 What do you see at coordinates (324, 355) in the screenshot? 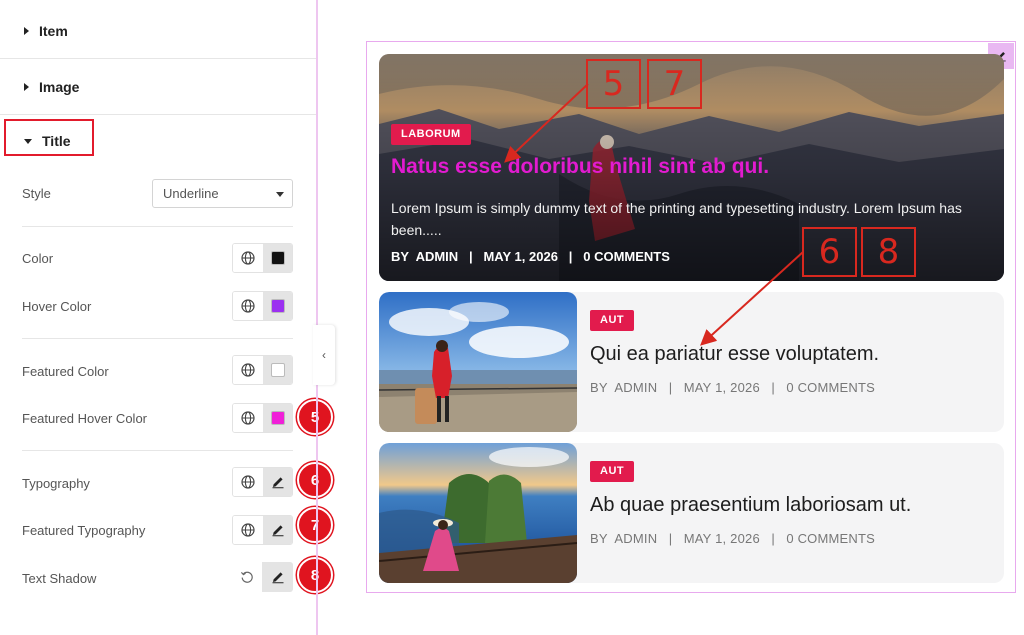
I see `chevron-left-icon: ‹` at bounding box center [324, 355].